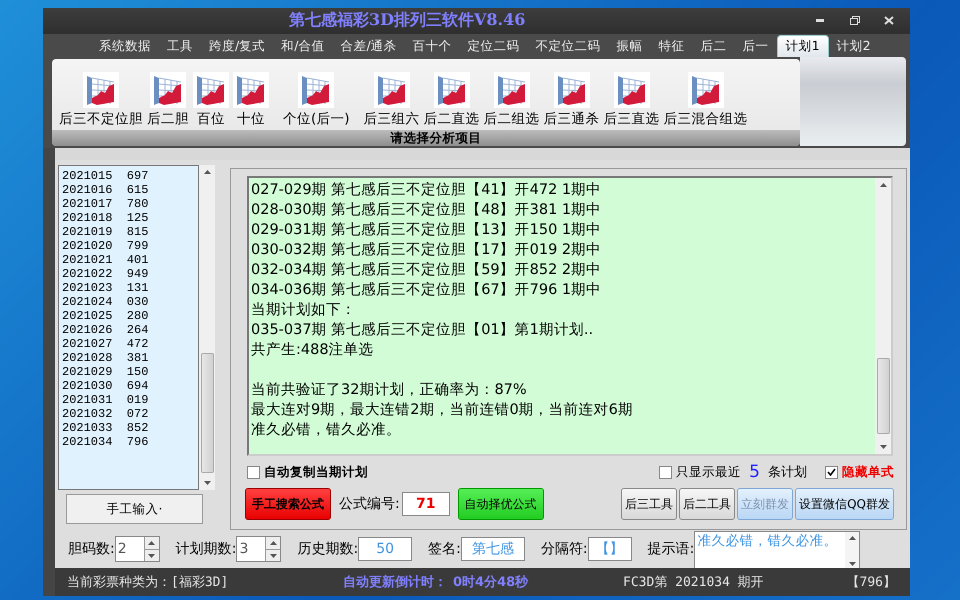 Image resolution: width=960 pixels, height=600 pixels. I want to click on history-row: 2021015 697, so click(130, 176).